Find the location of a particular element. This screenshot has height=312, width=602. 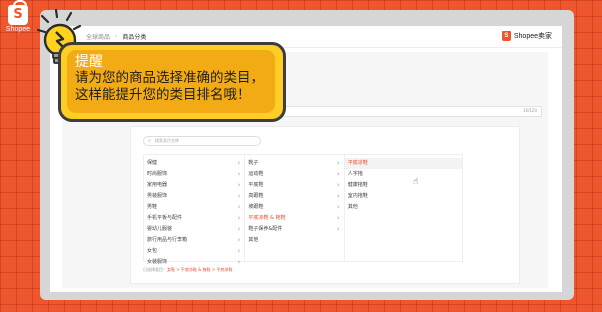

category-item-label: 男鞋 is located at coordinates (152, 207).